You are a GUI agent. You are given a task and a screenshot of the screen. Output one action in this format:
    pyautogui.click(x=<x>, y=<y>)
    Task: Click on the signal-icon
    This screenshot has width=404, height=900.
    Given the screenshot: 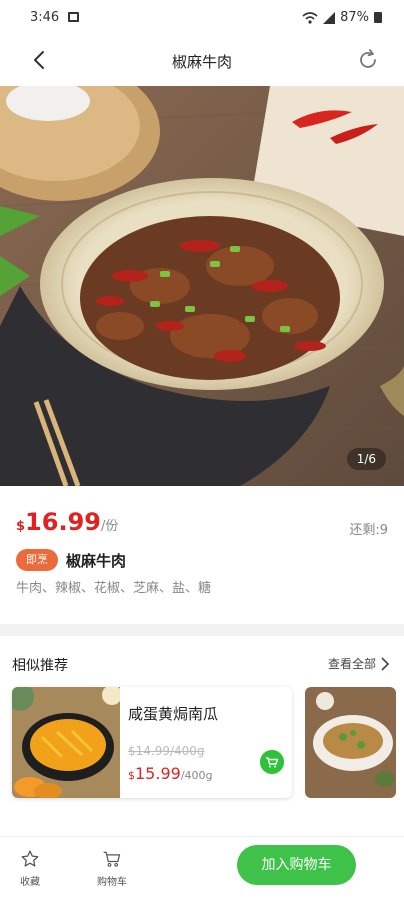 What is the action you would take?
    pyautogui.click(x=329, y=17)
    